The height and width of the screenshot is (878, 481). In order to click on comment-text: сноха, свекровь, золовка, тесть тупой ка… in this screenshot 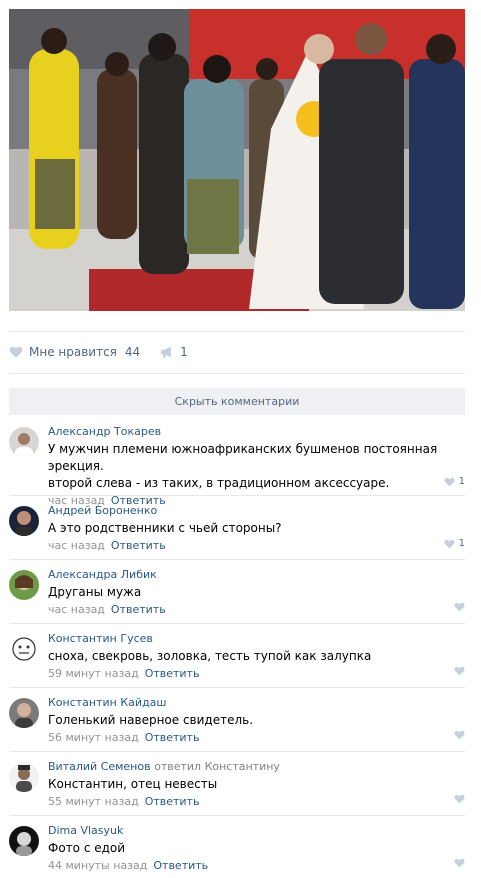, I will do `click(210, 656)`.